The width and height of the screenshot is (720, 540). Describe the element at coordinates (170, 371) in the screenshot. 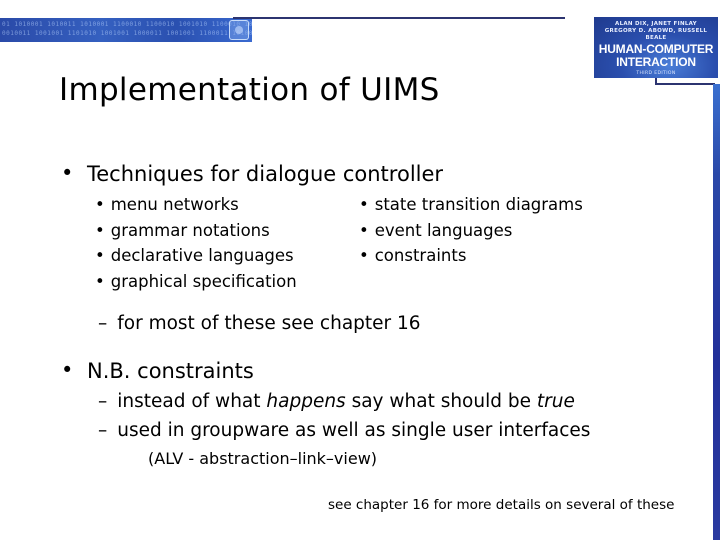

I see `bullet-text: N.B. constraints` at that location.